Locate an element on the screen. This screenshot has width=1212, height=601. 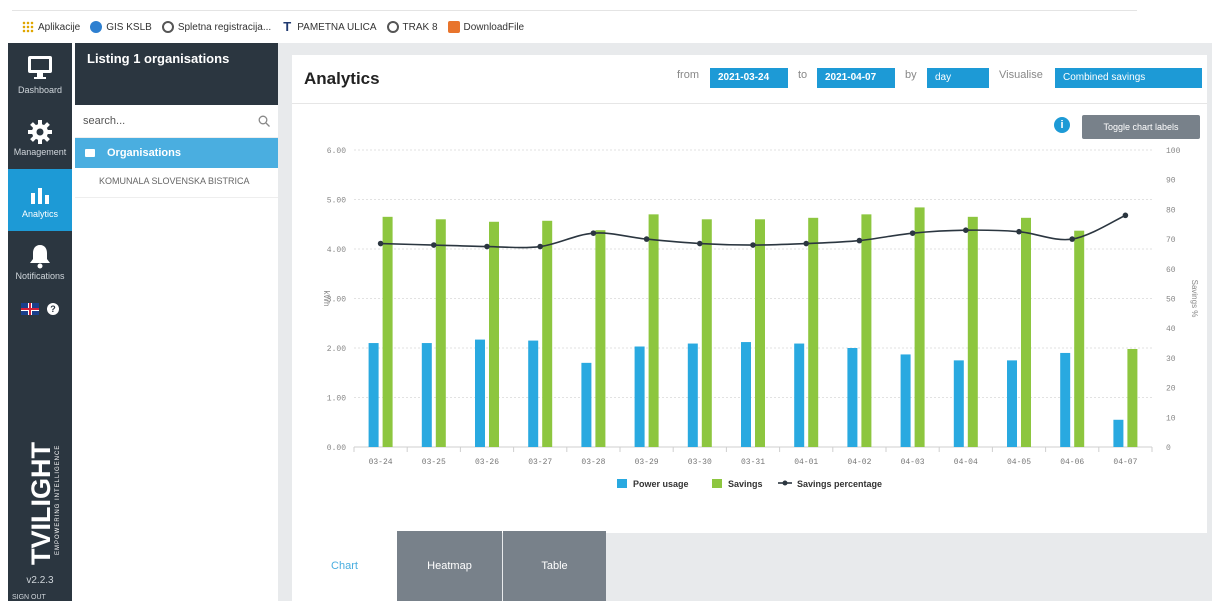
x-tick-label: 03-26 is located at coordinates (487, 462).